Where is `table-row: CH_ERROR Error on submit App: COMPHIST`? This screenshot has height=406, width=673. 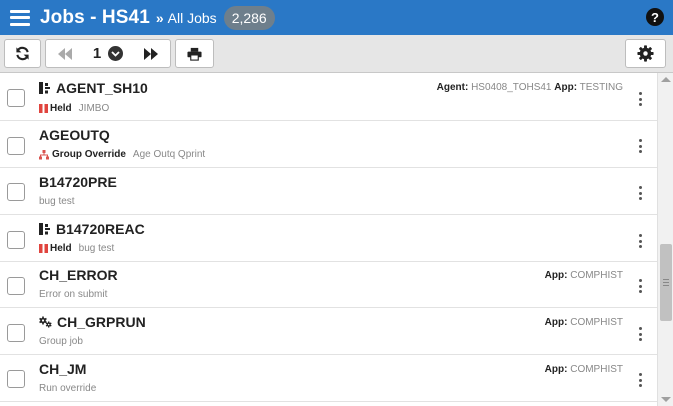
table-row: CH_ERROR Error on submit App: COMPHIST is located at coordinates (328, 285).